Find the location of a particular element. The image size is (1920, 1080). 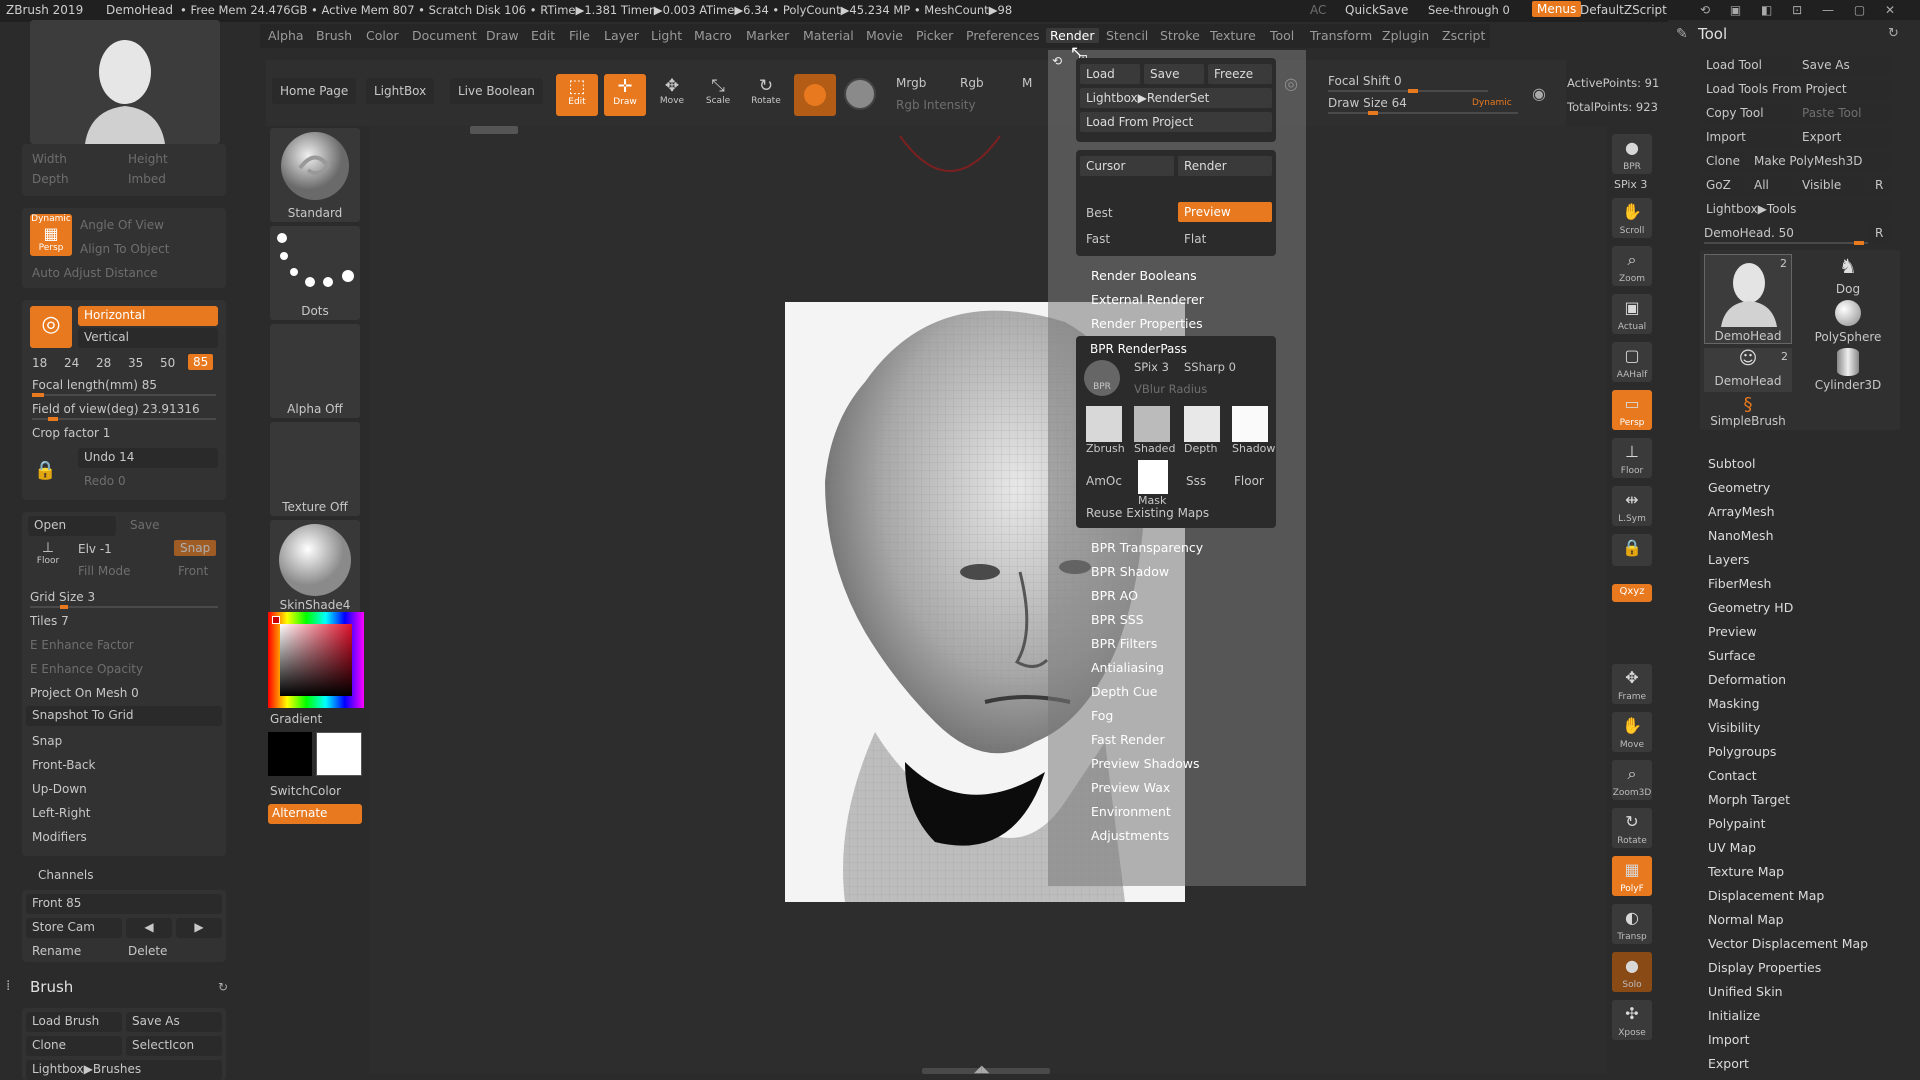

grid-size-track is located at coordinates (124, 607).